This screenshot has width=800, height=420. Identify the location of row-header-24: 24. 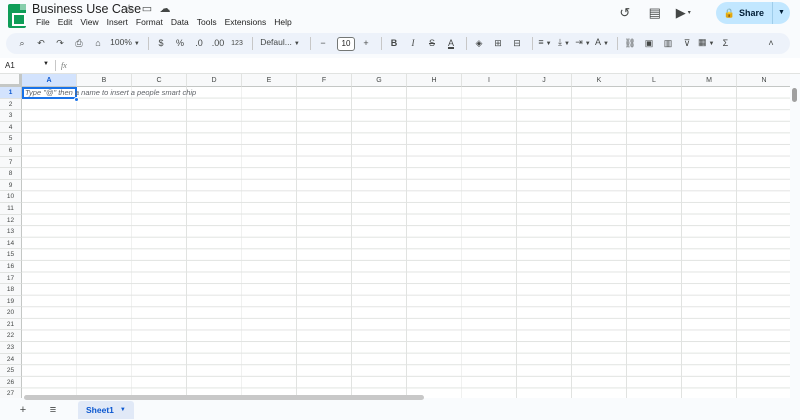
(11, 359).